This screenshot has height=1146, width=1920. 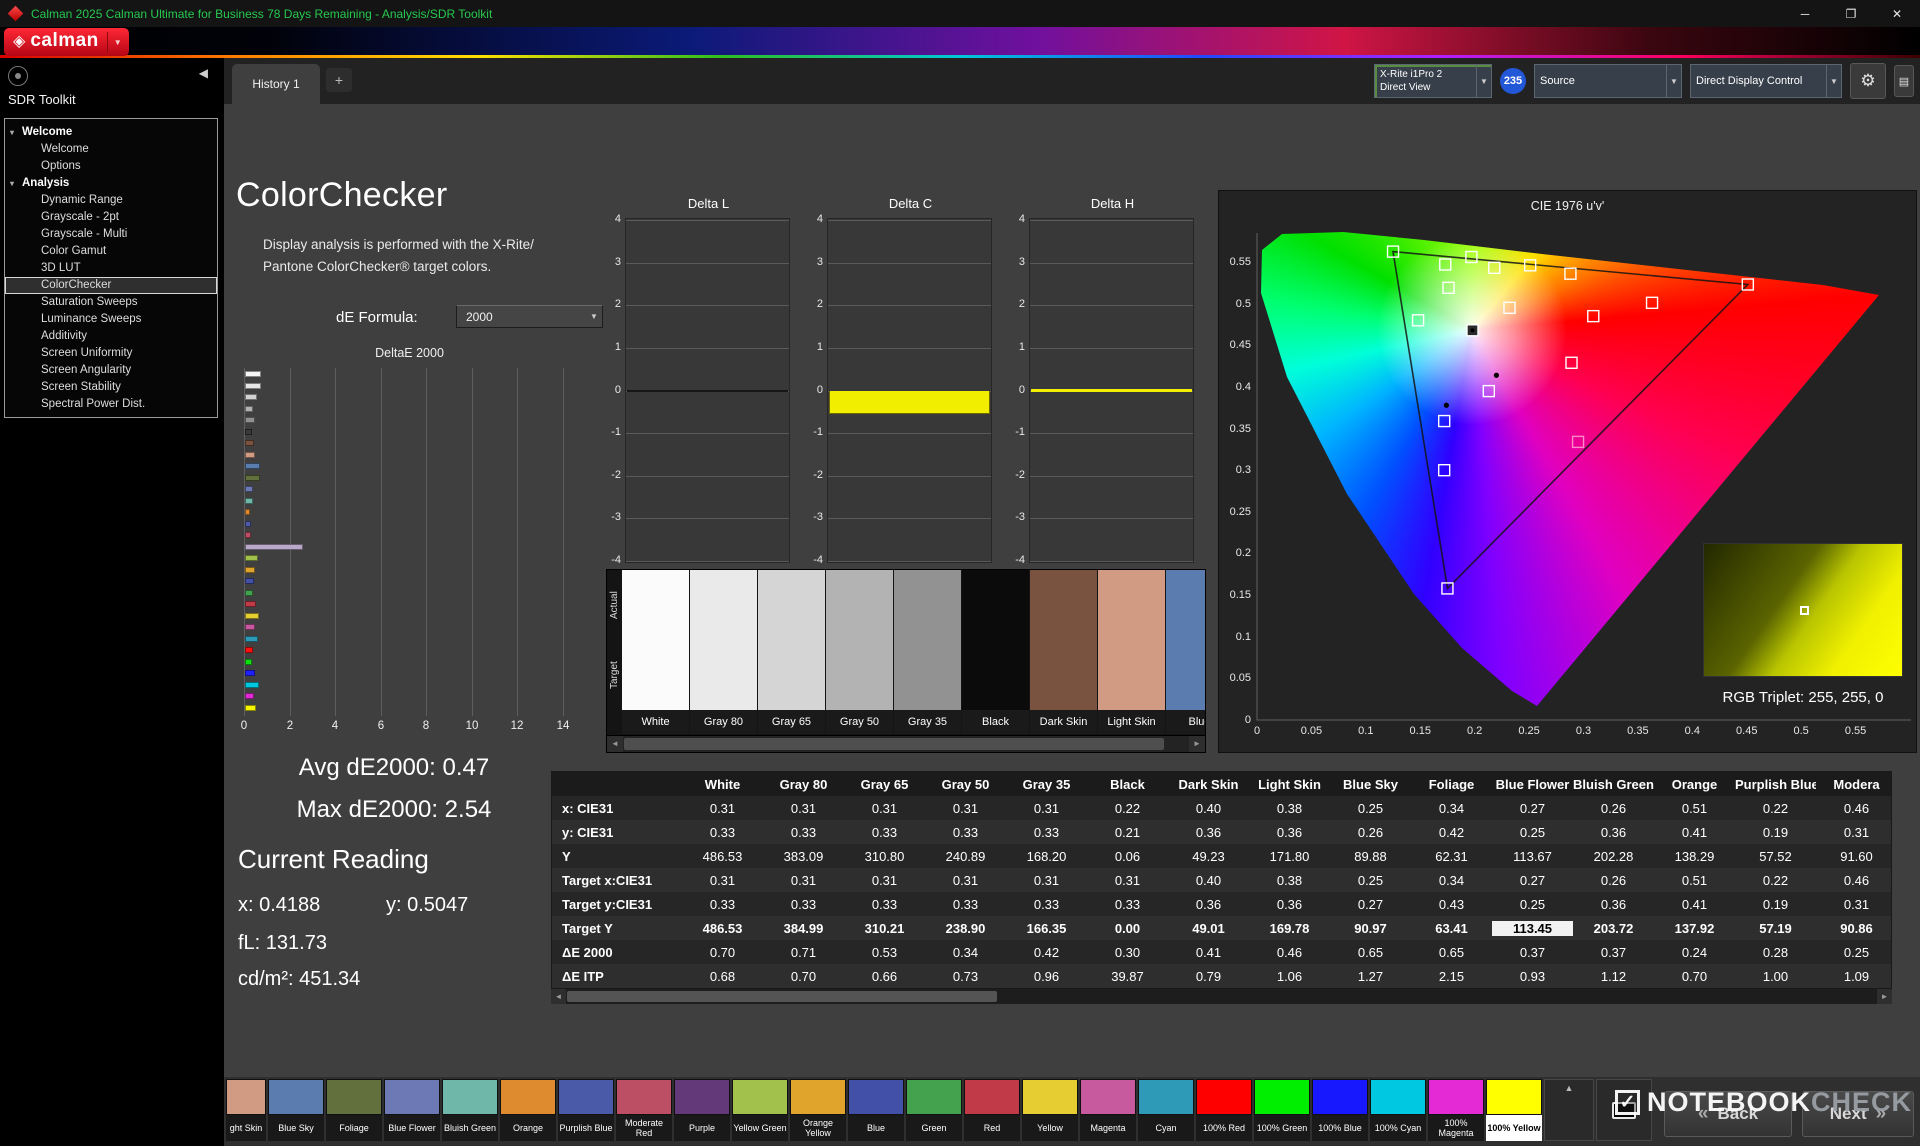 I want to click on settings-button: ⚙, so click(x=1868, y=81).